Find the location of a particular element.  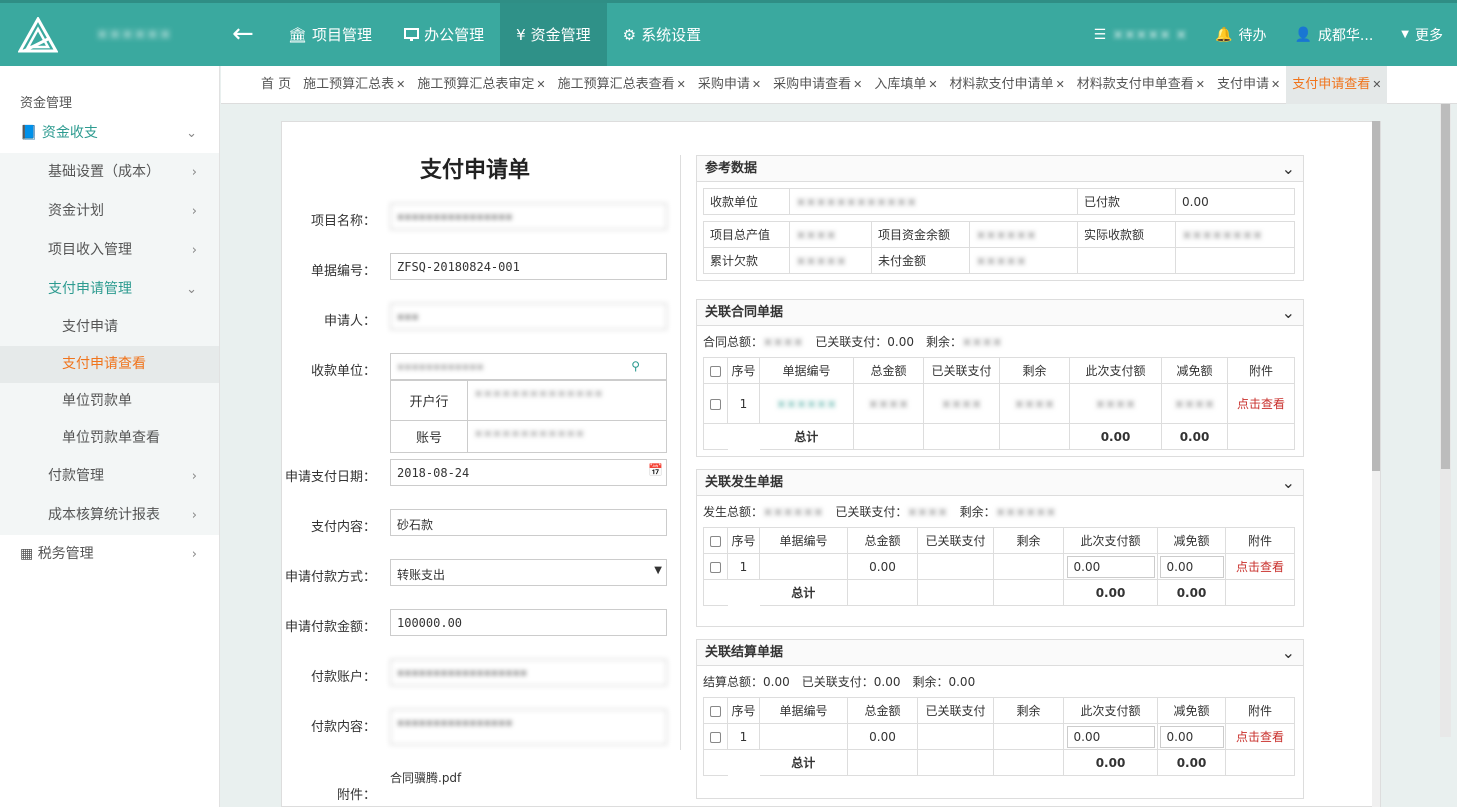

total-pay: 0.00 is located at coordinates (1110, 592).